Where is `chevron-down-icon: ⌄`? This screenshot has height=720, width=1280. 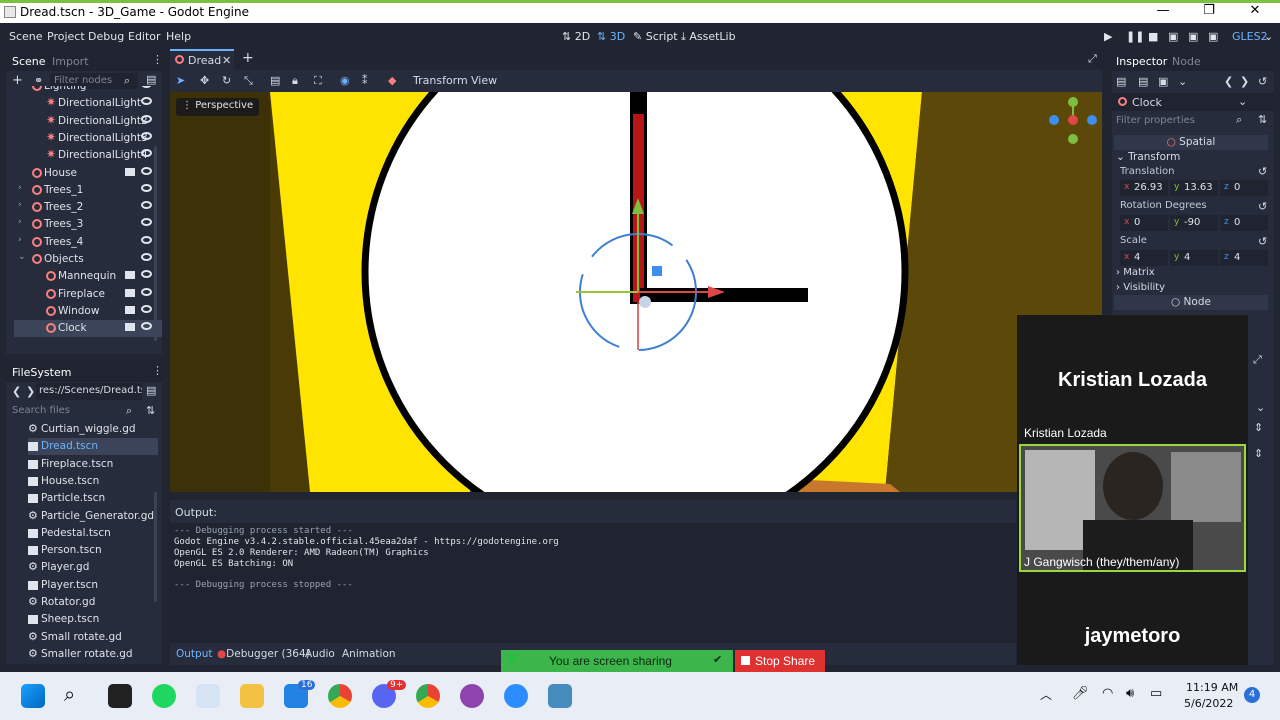
chevron-down-icon: ⌄ is located at coordinates (1260, 407).